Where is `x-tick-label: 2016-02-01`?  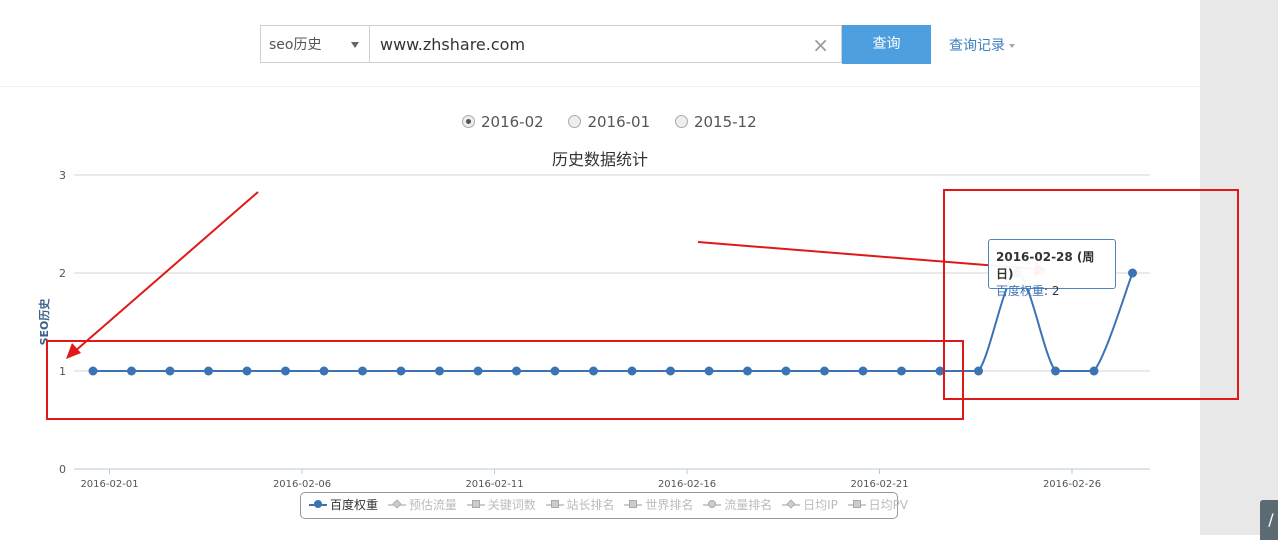 x-tick-label: 2016-02-01 is located at coordinates (109, 484).